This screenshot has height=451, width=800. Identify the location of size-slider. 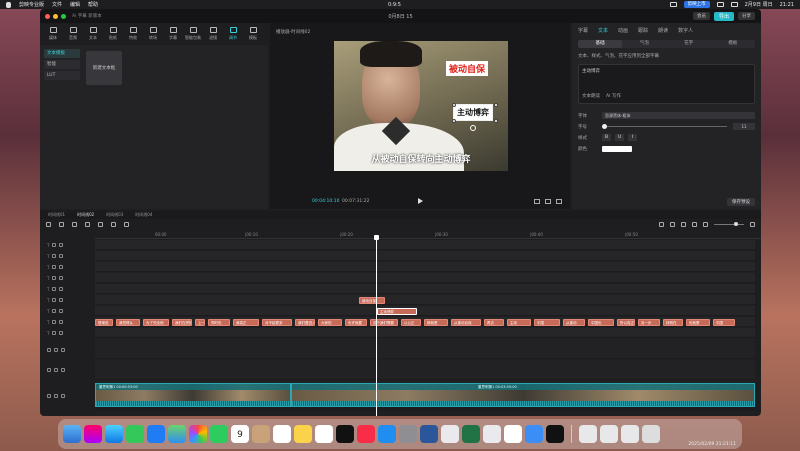
(664, 126).